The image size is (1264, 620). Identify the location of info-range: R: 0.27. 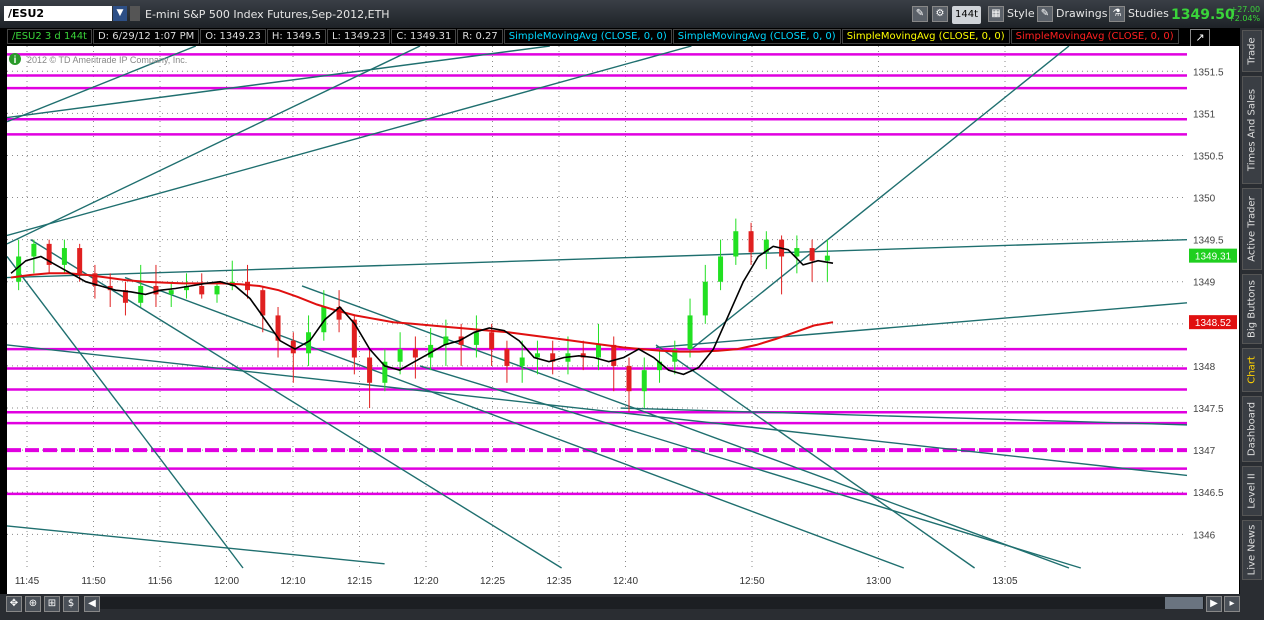
(480, 36).